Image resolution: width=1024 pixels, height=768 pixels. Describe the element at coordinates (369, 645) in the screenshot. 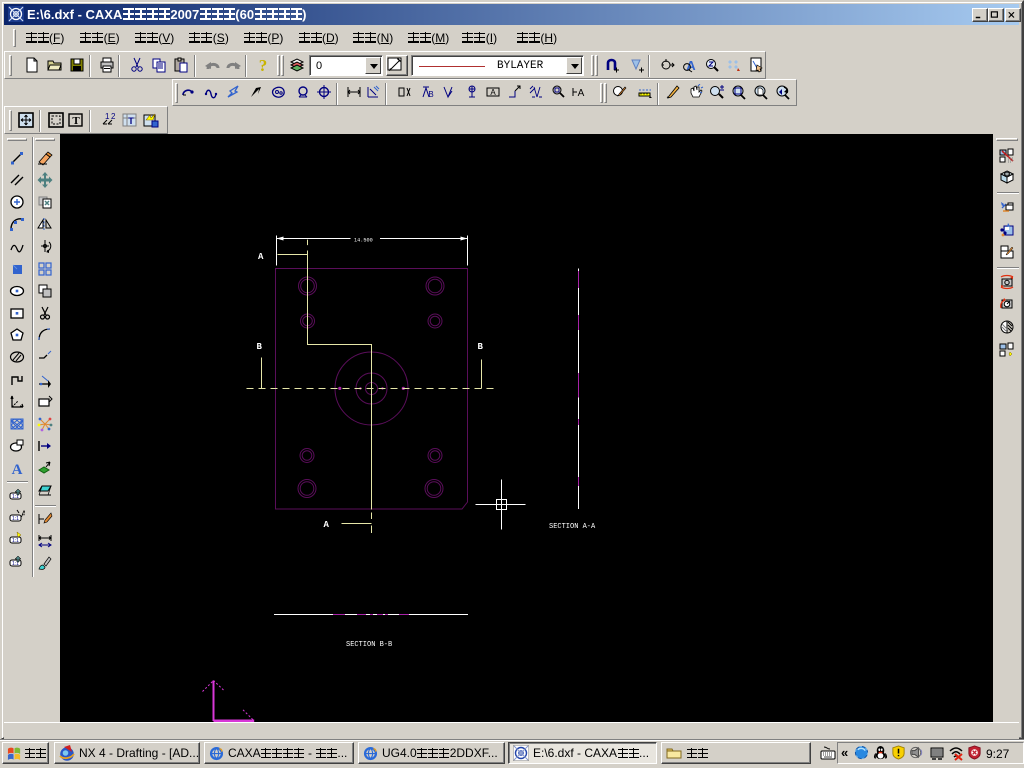

I see `svg-text: SECTION B-B` at that location.